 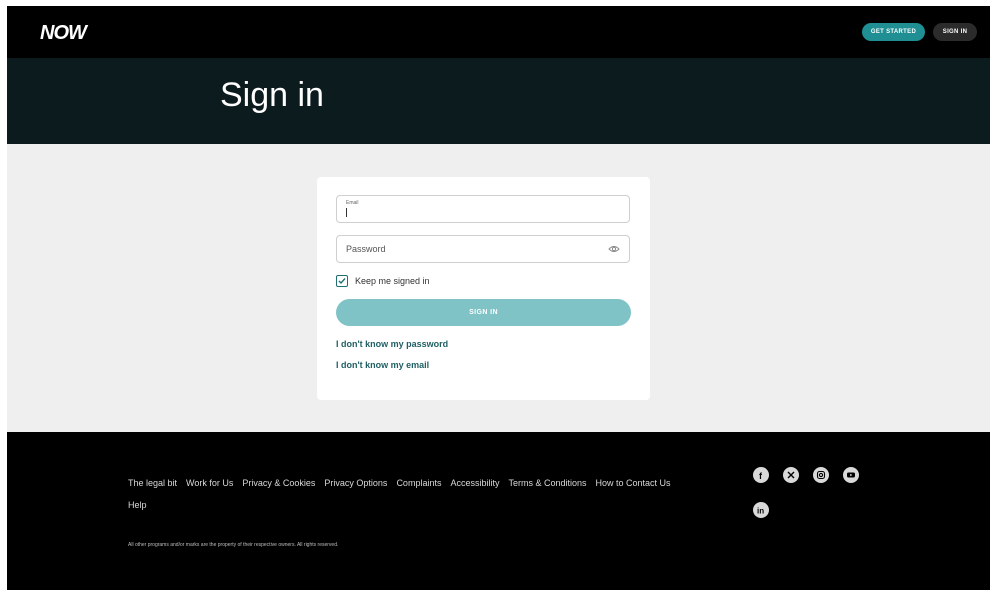 I want to click on now-logo: NOW, so click(x=70, y=32).